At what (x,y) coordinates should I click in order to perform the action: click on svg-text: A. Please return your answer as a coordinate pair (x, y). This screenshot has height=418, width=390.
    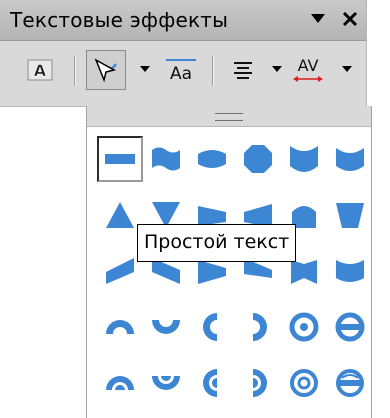
    Looking at the image, I should click on (40, 70).